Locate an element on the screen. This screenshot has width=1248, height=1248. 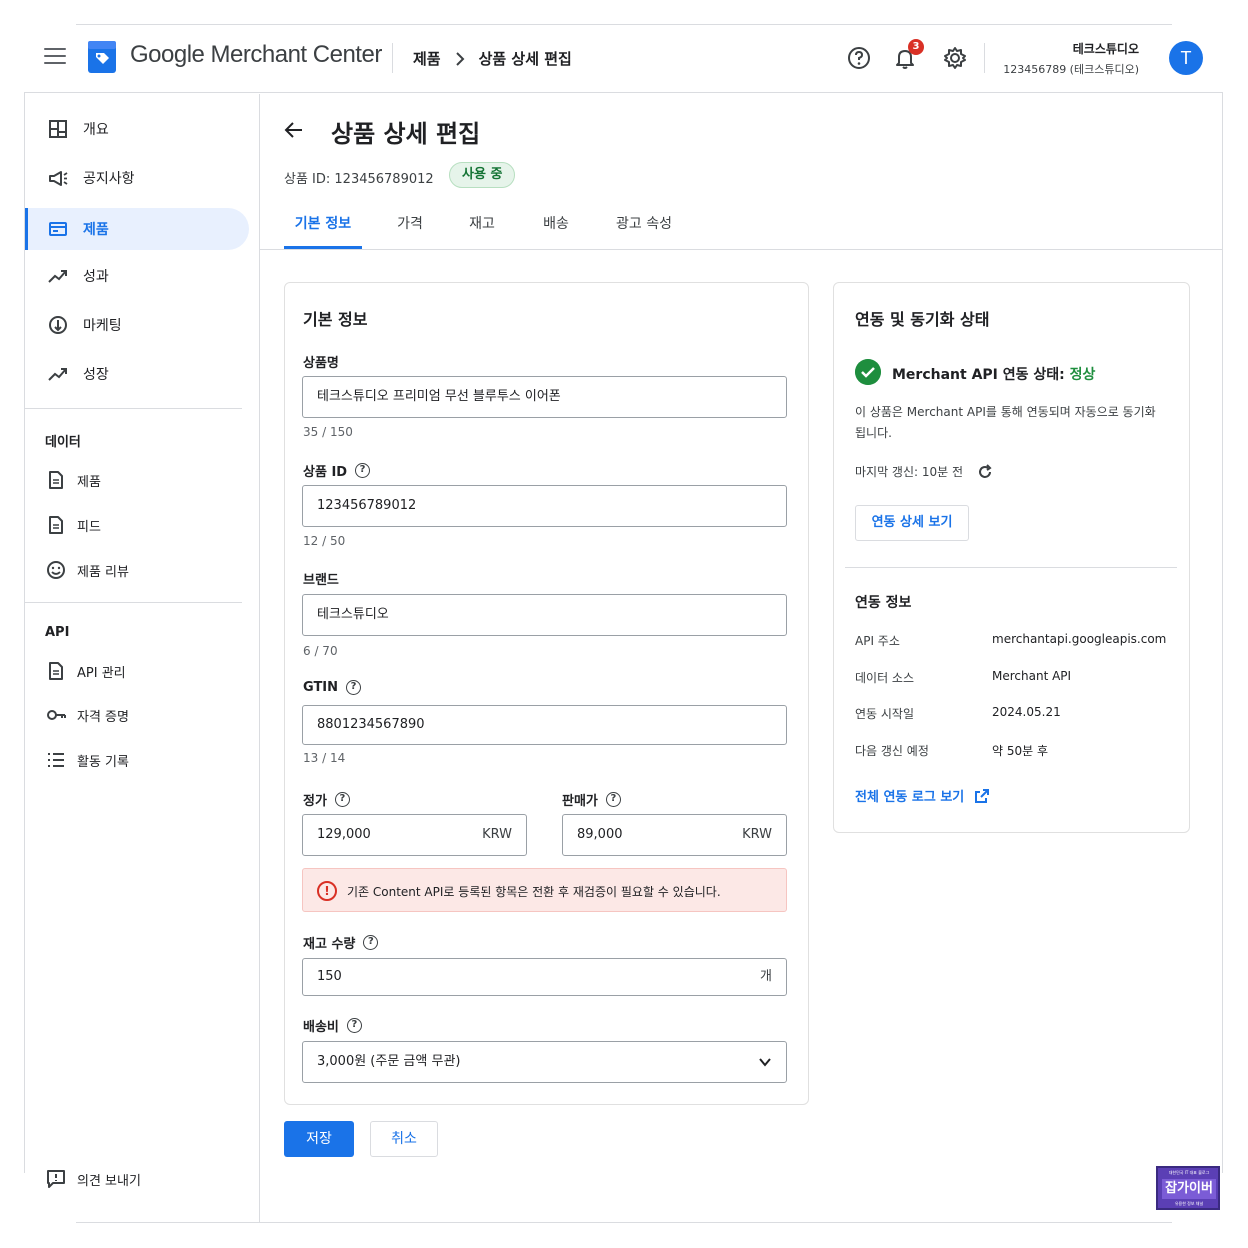
trending-up-icon is located at coordinates (57, 276).